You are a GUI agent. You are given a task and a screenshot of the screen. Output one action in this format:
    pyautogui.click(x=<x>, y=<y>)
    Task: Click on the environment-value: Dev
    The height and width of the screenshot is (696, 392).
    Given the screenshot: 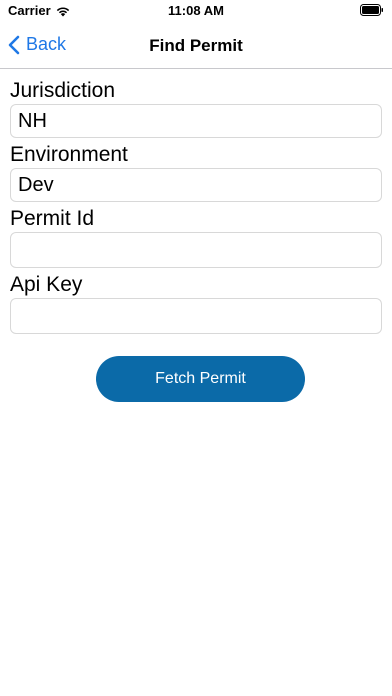 What is the action you would take?
    pyautogui.click(x=36, y=184)
    